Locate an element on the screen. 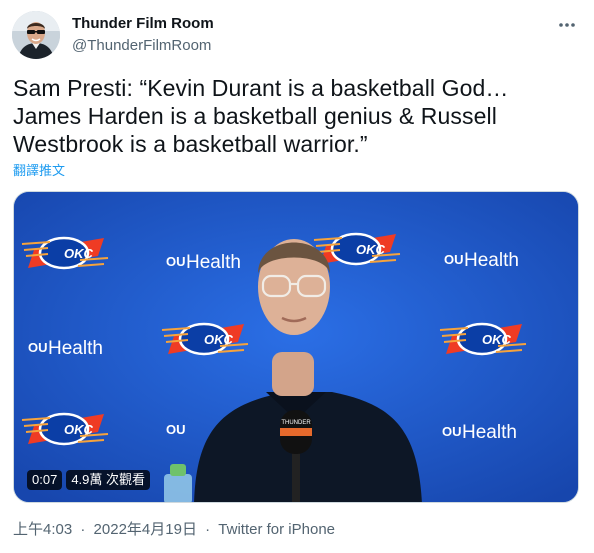  more-horizontal-icon is located at coordinates (567, 25).